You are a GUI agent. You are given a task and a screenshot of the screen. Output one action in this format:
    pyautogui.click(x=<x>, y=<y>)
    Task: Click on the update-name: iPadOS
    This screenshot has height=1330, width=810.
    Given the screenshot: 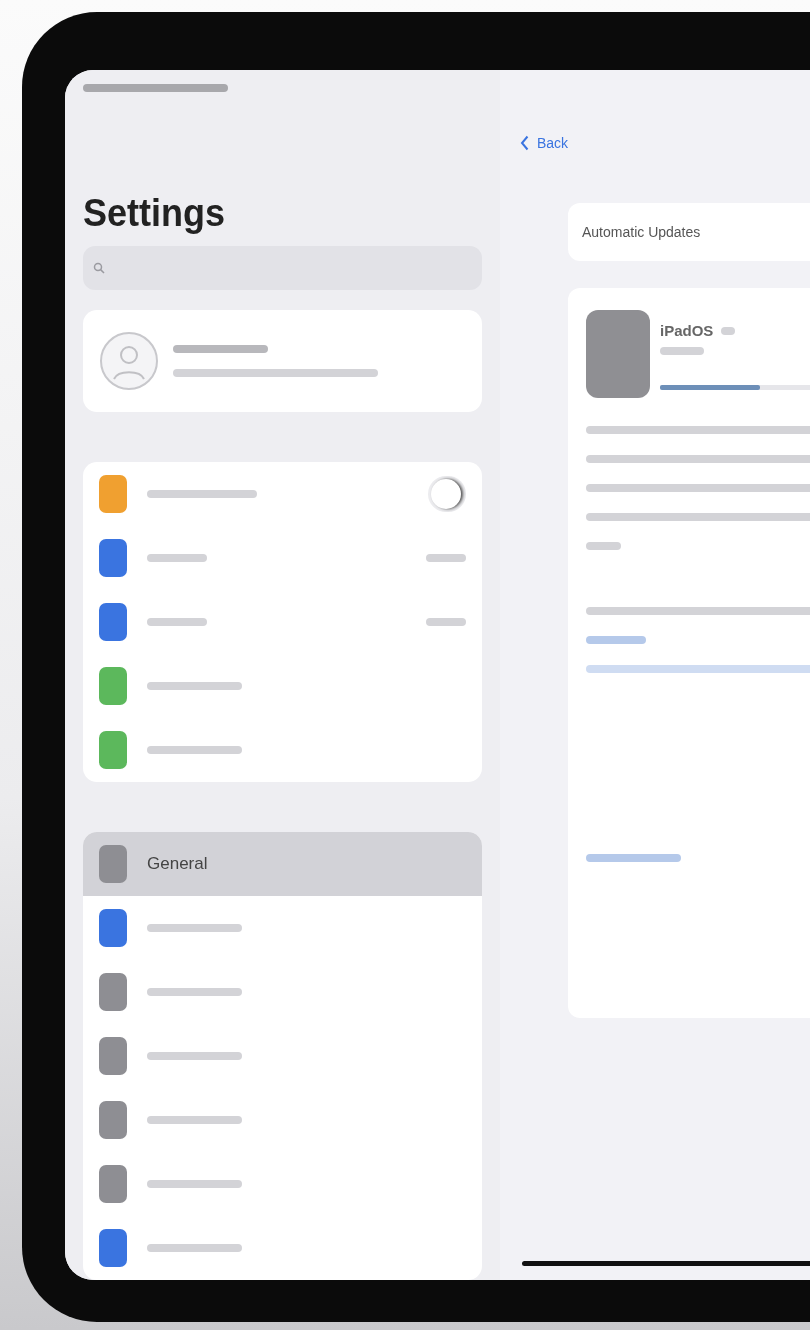 What is the action you would take?
    pyautogui.click(x=687, y=330)
    